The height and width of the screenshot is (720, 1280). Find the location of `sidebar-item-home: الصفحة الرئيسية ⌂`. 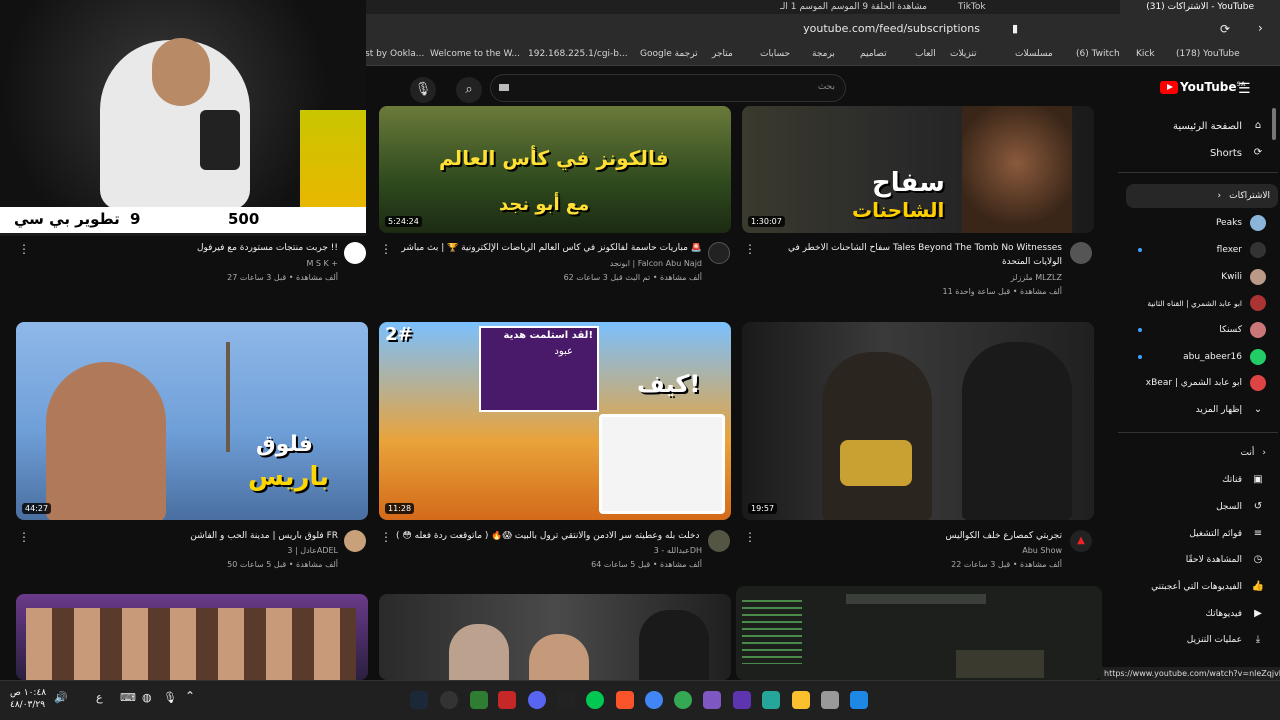

sidebar-item-home: الصفحة الرئيسية ⌂ is located at coordinates (1196, 126).